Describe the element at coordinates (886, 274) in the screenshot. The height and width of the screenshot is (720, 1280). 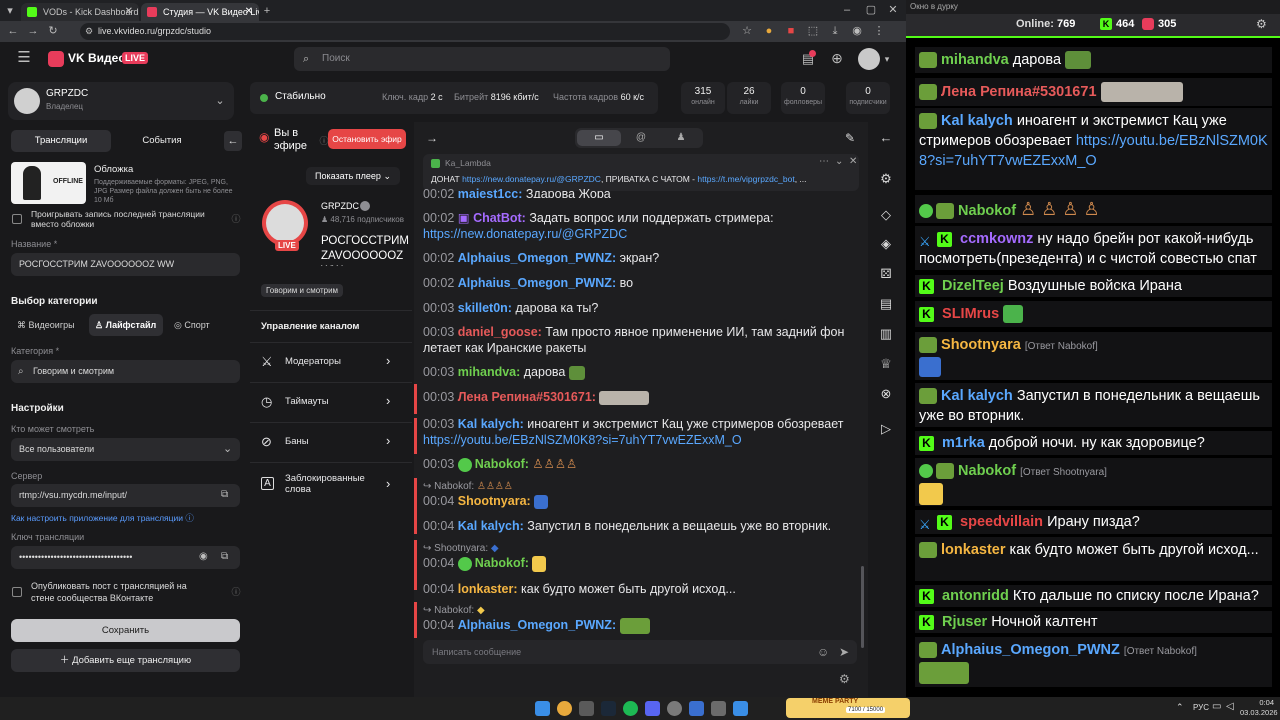
I see `dice-icon: ⚄` at that location.